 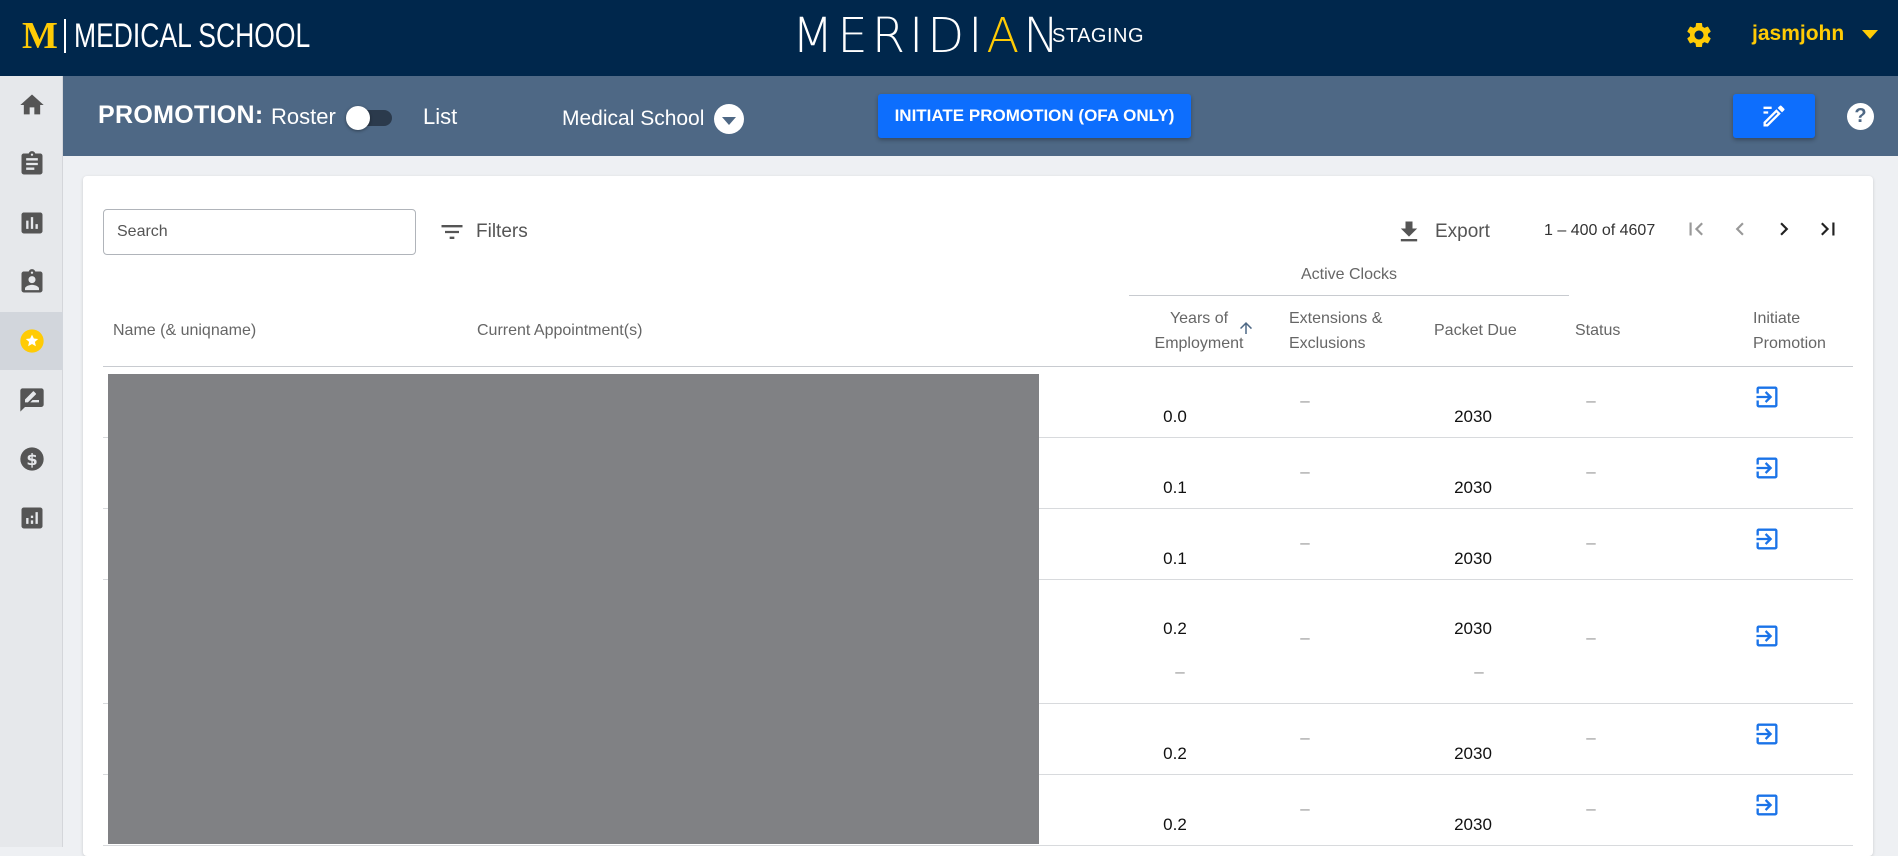 I want to click on brand-logo: M MEDICAL SCHOOL, so click(x=199, y=36).